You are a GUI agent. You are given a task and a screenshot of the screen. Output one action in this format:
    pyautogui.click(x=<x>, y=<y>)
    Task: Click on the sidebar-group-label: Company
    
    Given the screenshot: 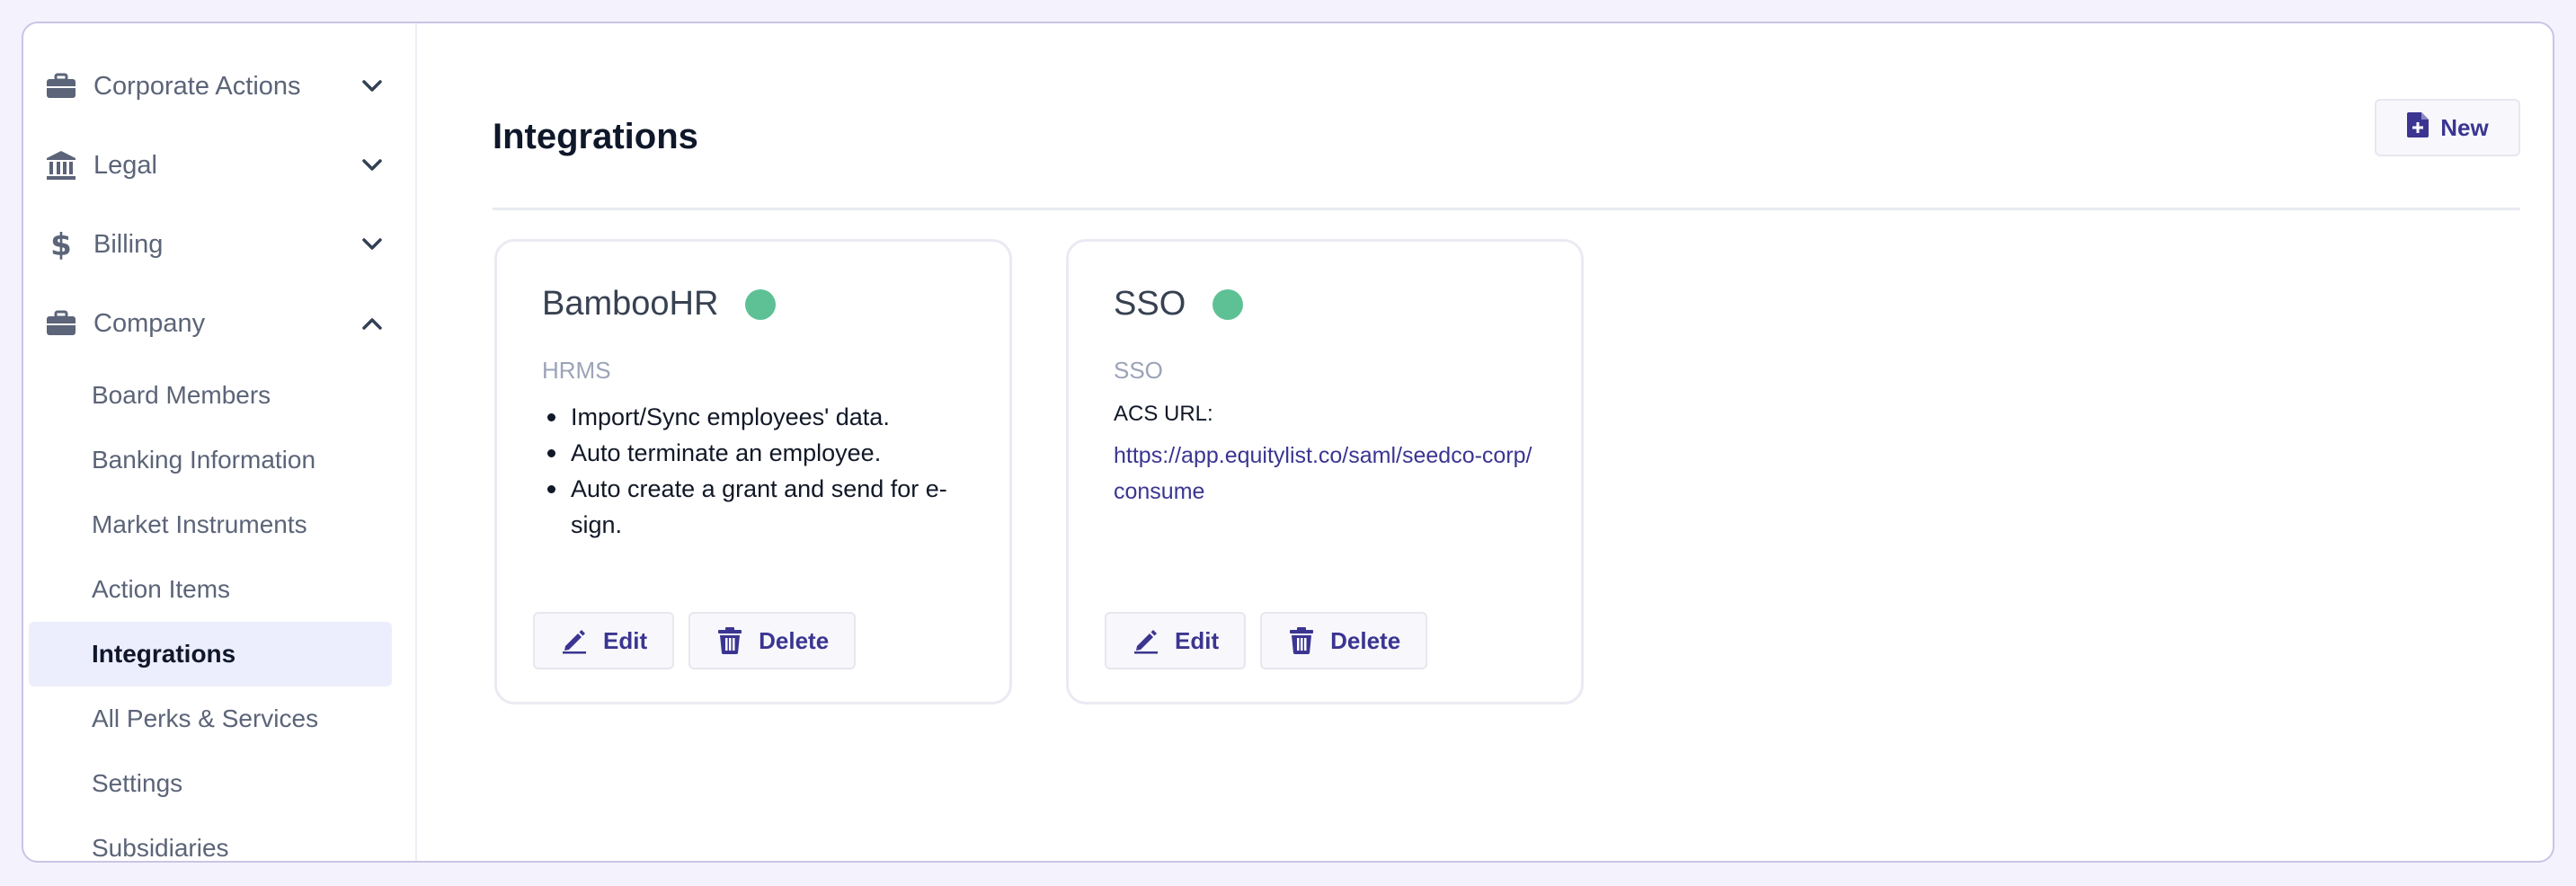 What is the action you would take?
    pyautogui.click(x=149, y=323)
    